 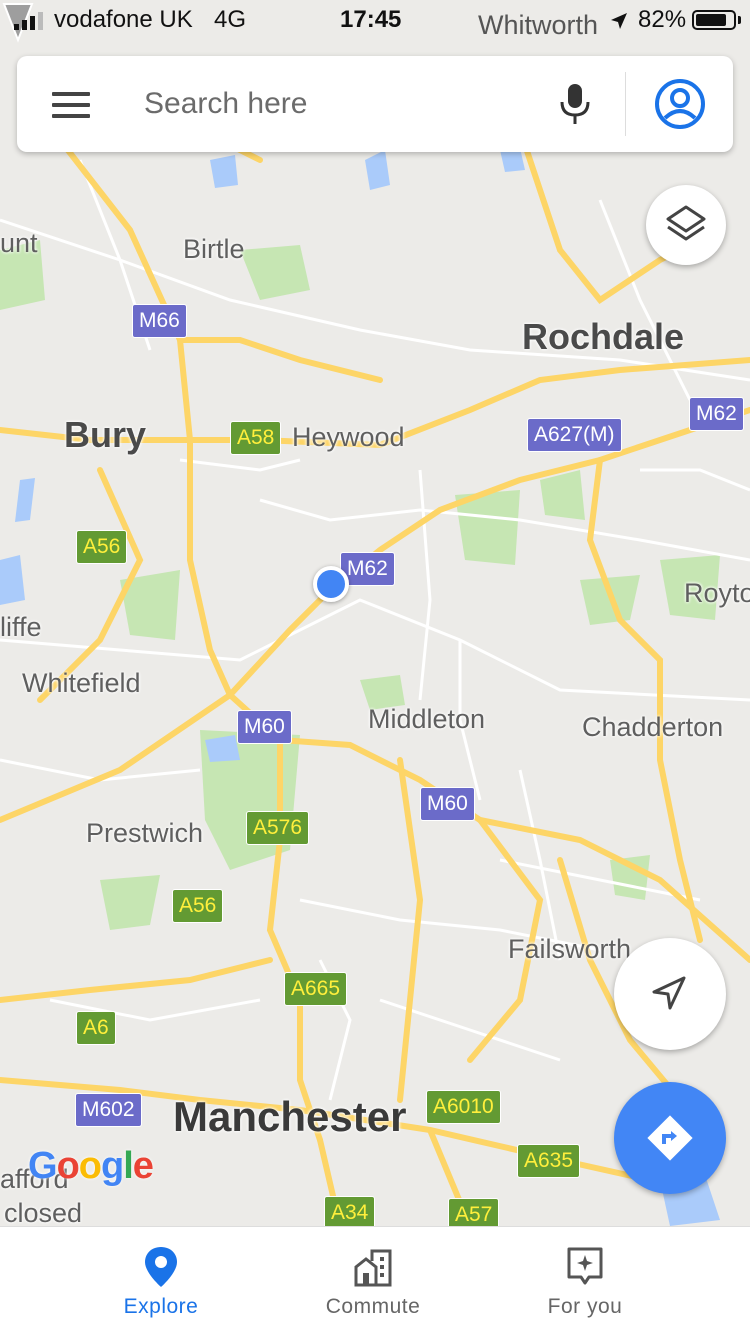 What do you see at coordinates (538, 25) in the screenshot?
I see `location-label: Whitworth` at bounding box center [538, 25].